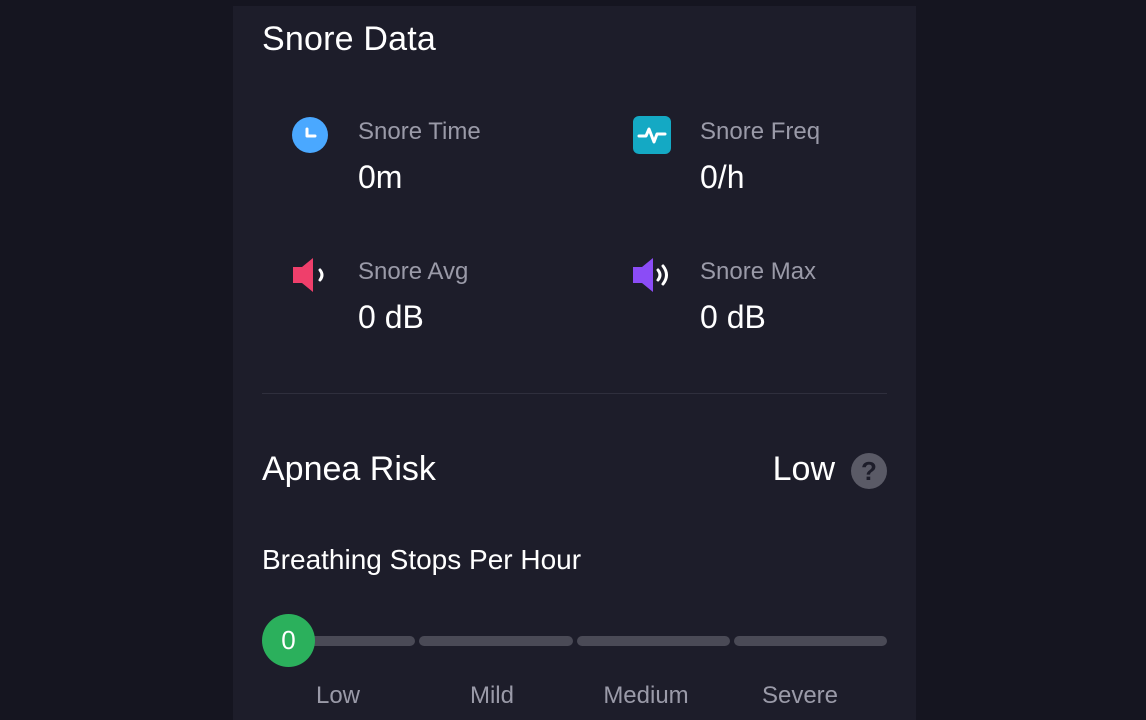  Describe the element at coordinates (288, 640) in the screenshot. I see `breathing-stops-indicator: 0` at that location.